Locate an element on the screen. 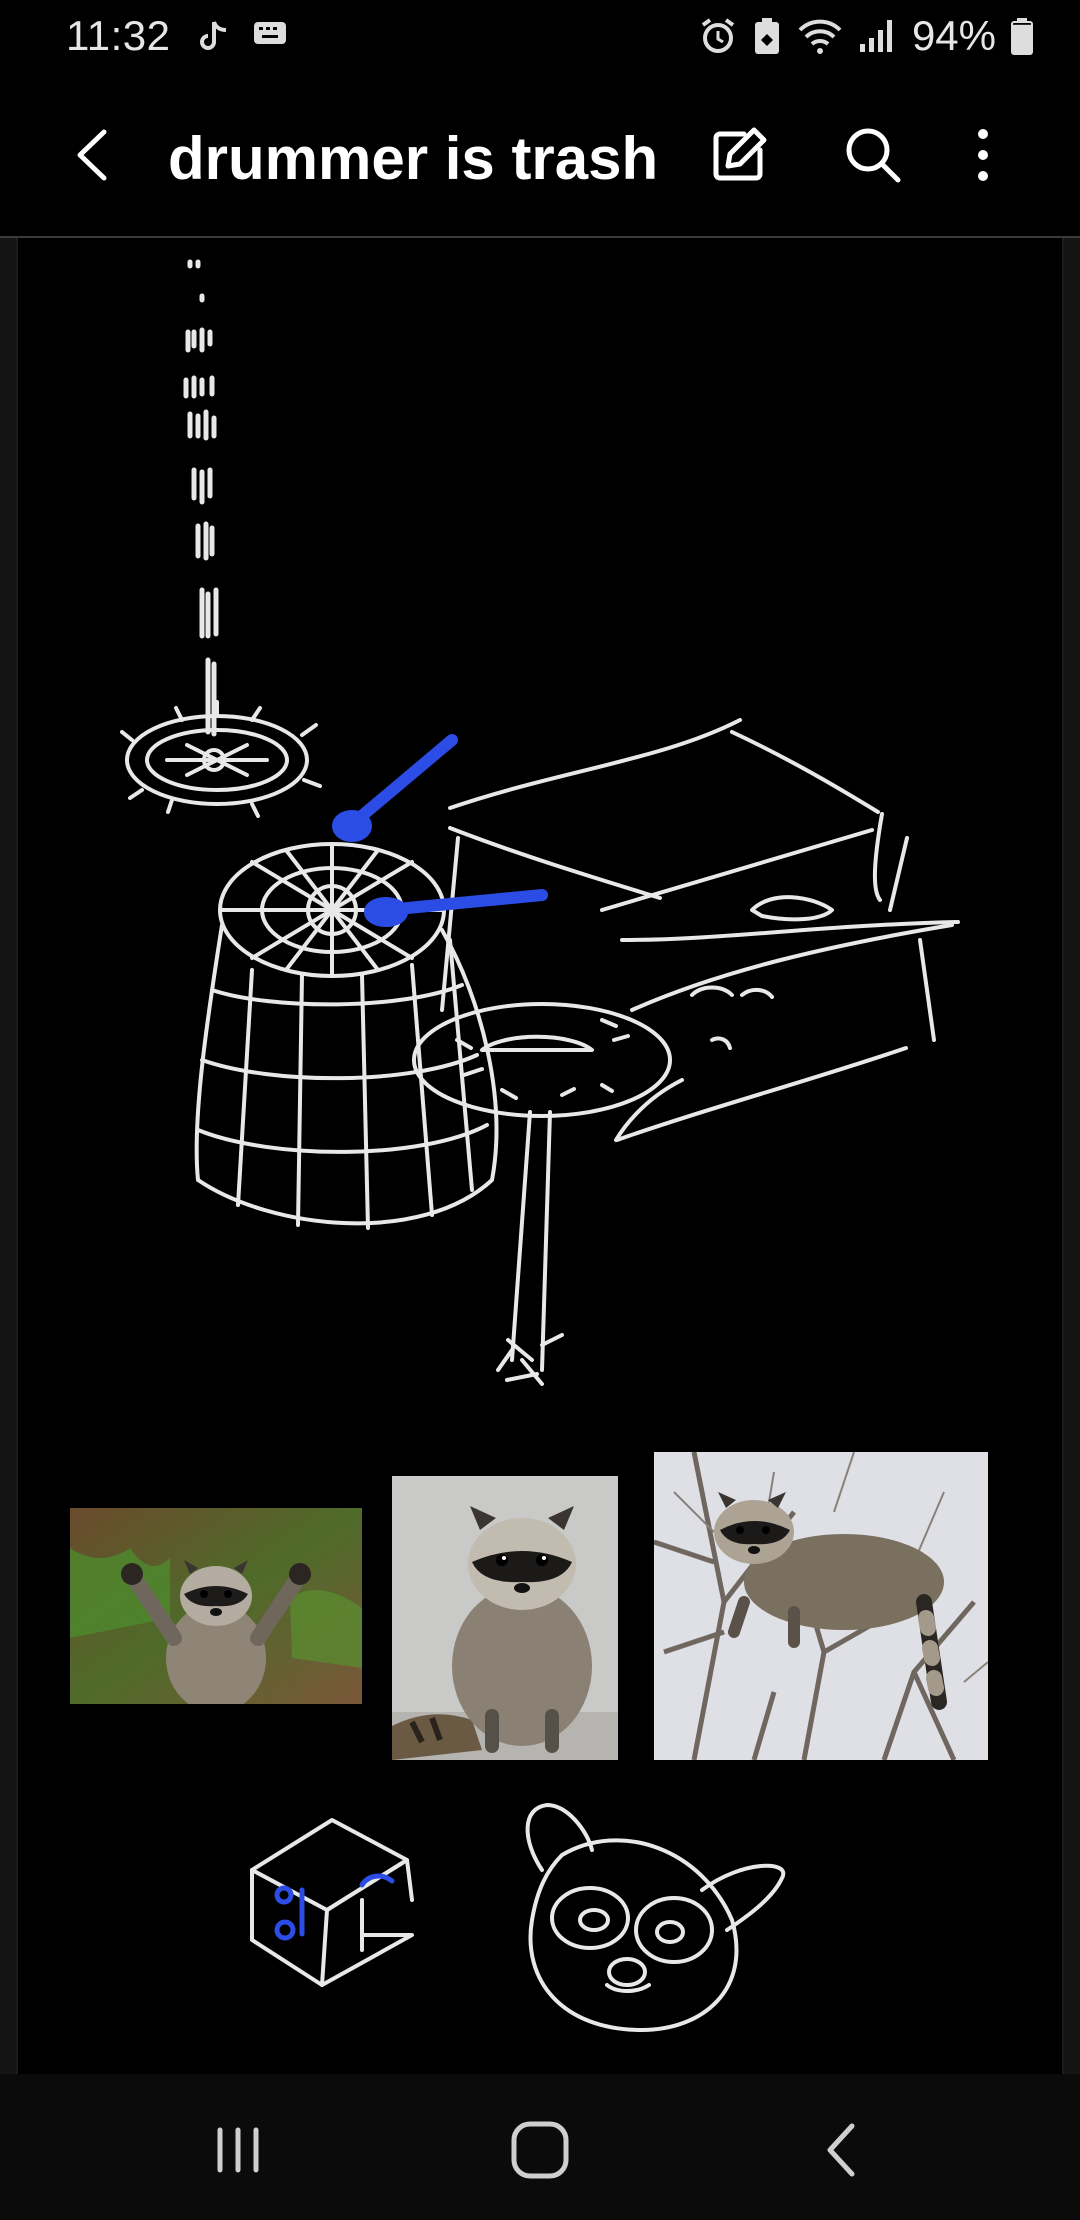  raccoon-sitting-photo is located at coordinates (505, 1618).